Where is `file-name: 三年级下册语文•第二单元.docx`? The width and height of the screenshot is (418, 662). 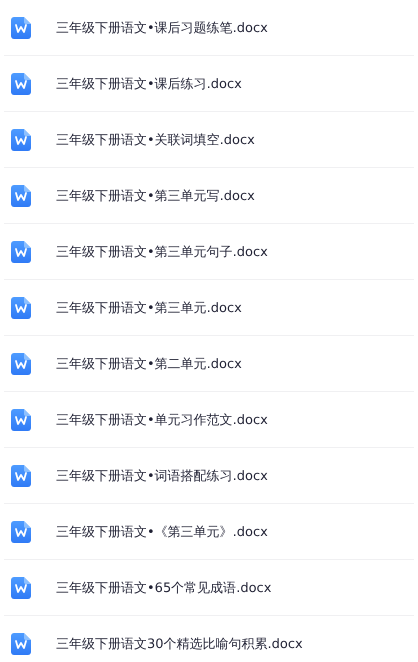
file-name: 三年级下册语文•第二单元.docx is located at coordinates (149, 363).